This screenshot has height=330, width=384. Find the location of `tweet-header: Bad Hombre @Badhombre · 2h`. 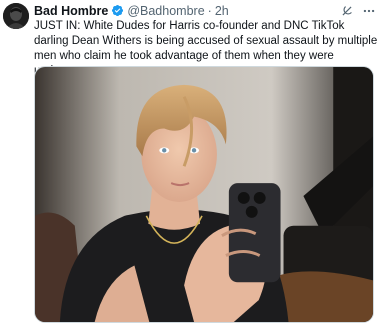

tweet-header: Bad Hombre @Badhombre · 2h is located at coordinates (205, 10).